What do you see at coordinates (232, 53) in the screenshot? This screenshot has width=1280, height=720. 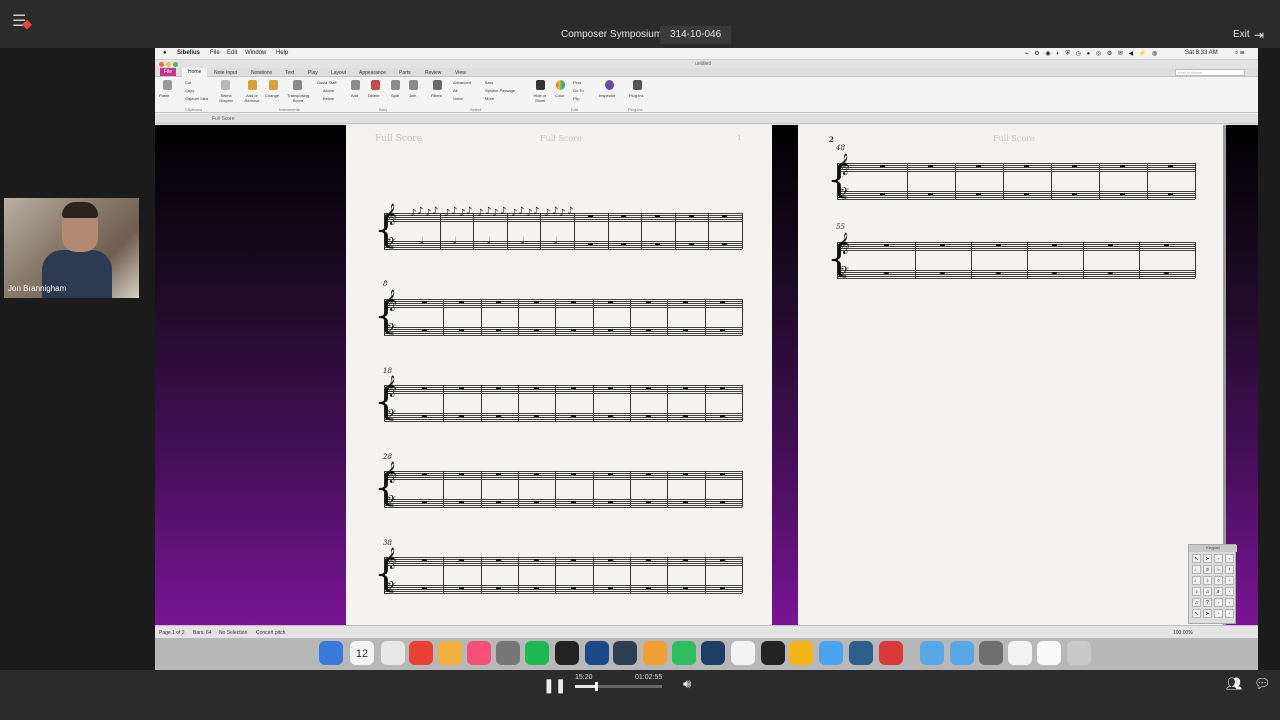 I see `menu-edit: Edit` at bounding box center [232, 53].